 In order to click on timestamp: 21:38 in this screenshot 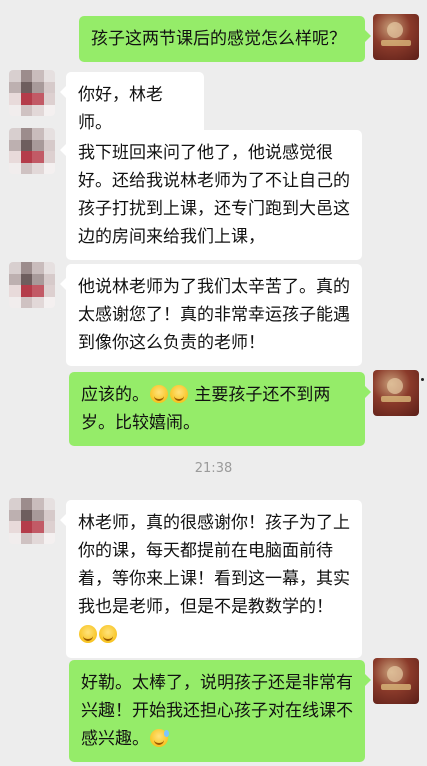, I will do `click(213, 468)`.